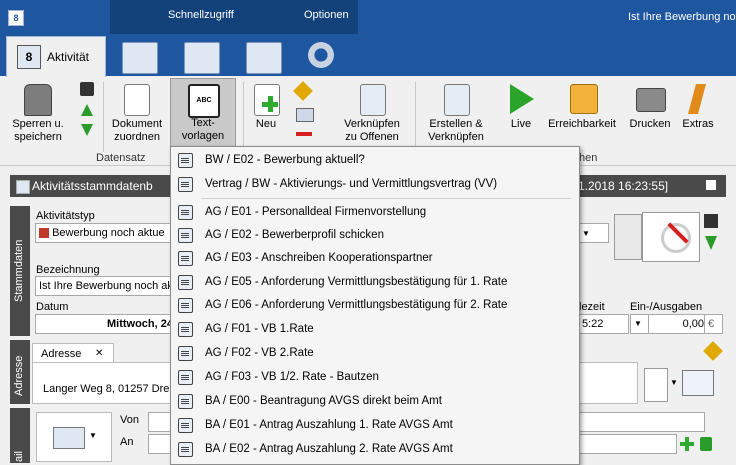  I want to click on print-button: Drucken, so click(650, 115).